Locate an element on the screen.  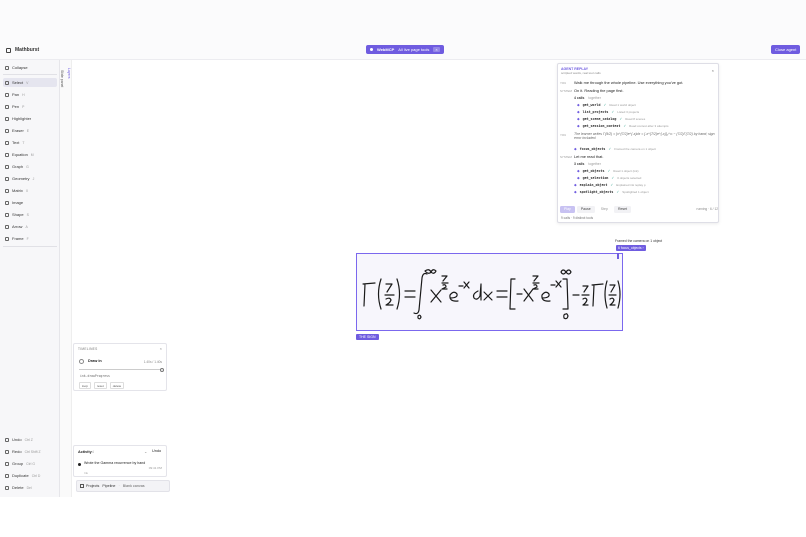
activity-count: 4 is located at coordinates (93, 452).